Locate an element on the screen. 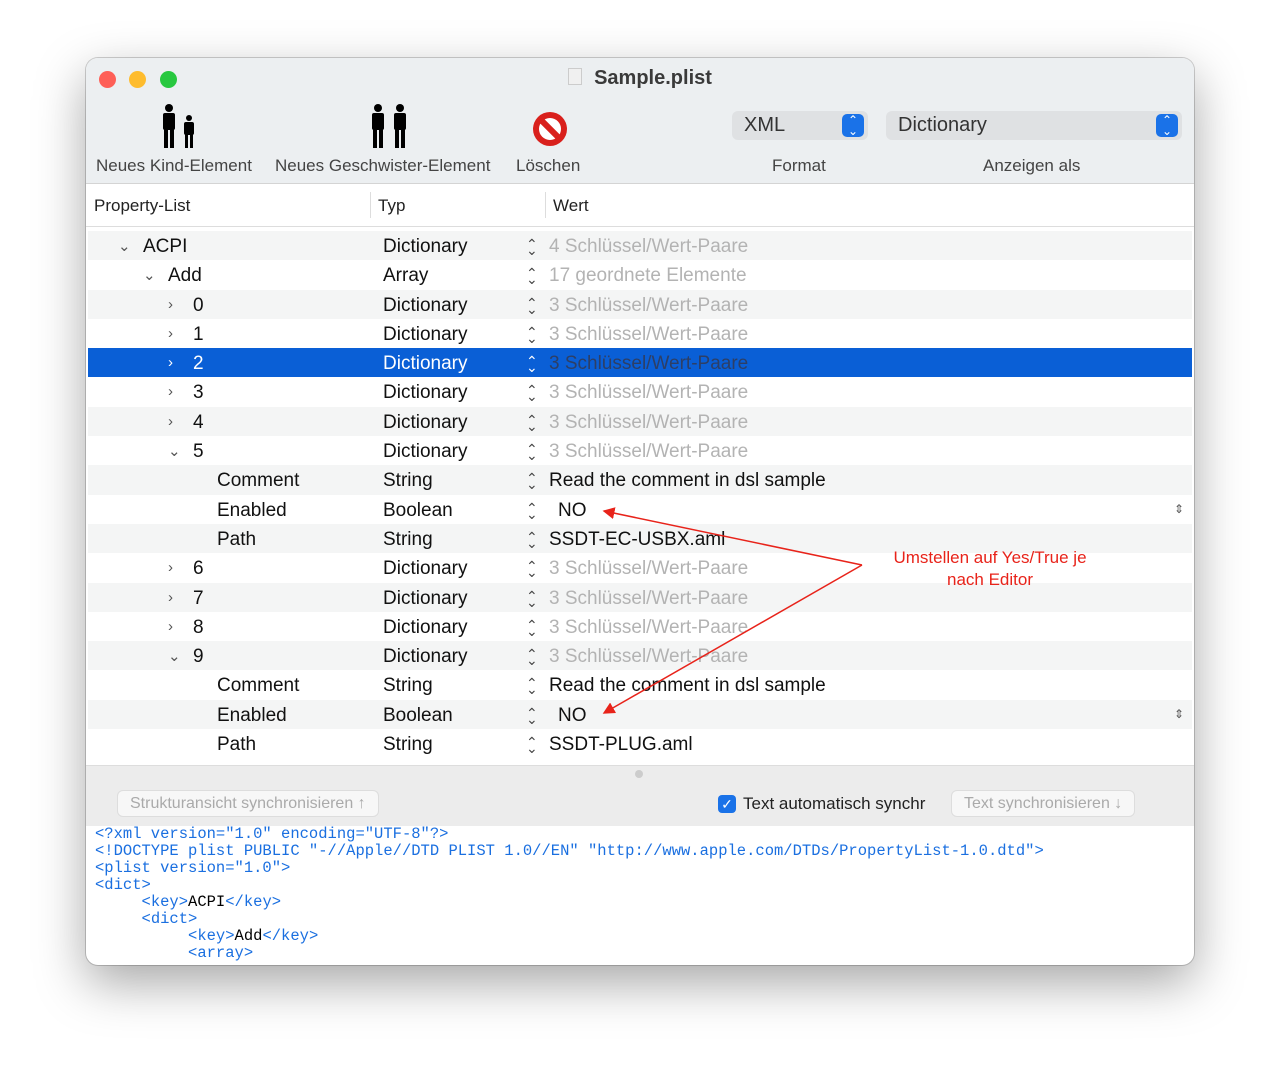 The image size is (1280, 1080). annotation-arrows is located at coordinates (732, 610).